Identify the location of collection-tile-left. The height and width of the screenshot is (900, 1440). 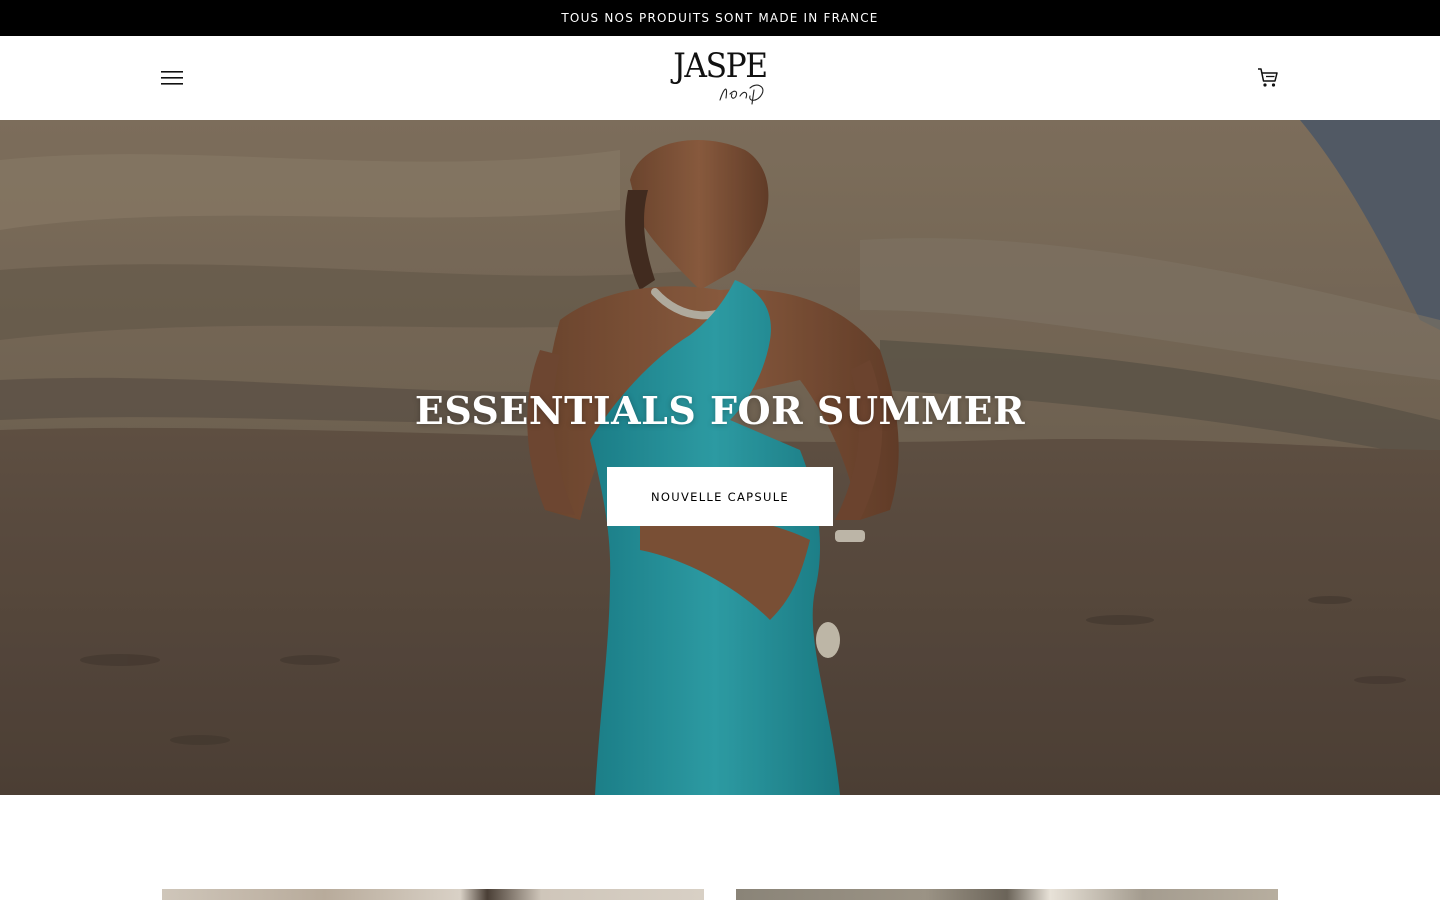
(433, 894).